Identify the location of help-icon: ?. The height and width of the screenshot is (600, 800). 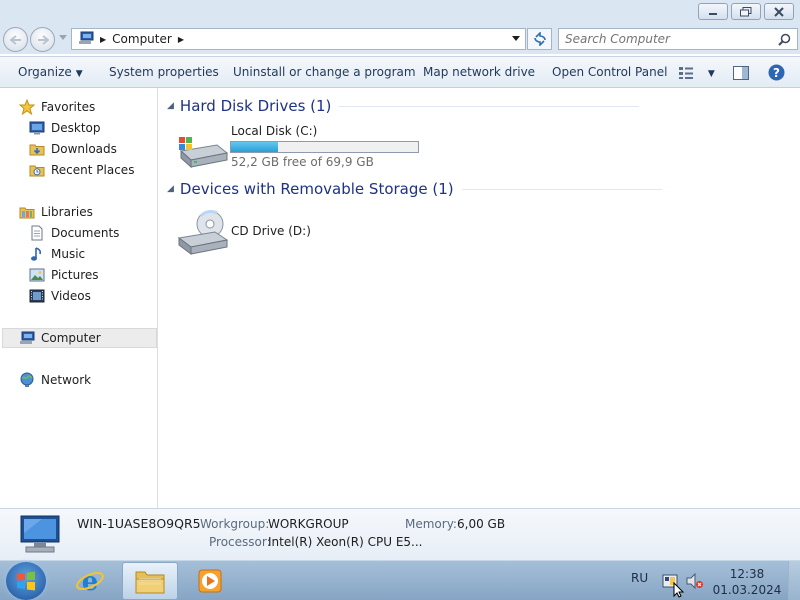
(776, 72).